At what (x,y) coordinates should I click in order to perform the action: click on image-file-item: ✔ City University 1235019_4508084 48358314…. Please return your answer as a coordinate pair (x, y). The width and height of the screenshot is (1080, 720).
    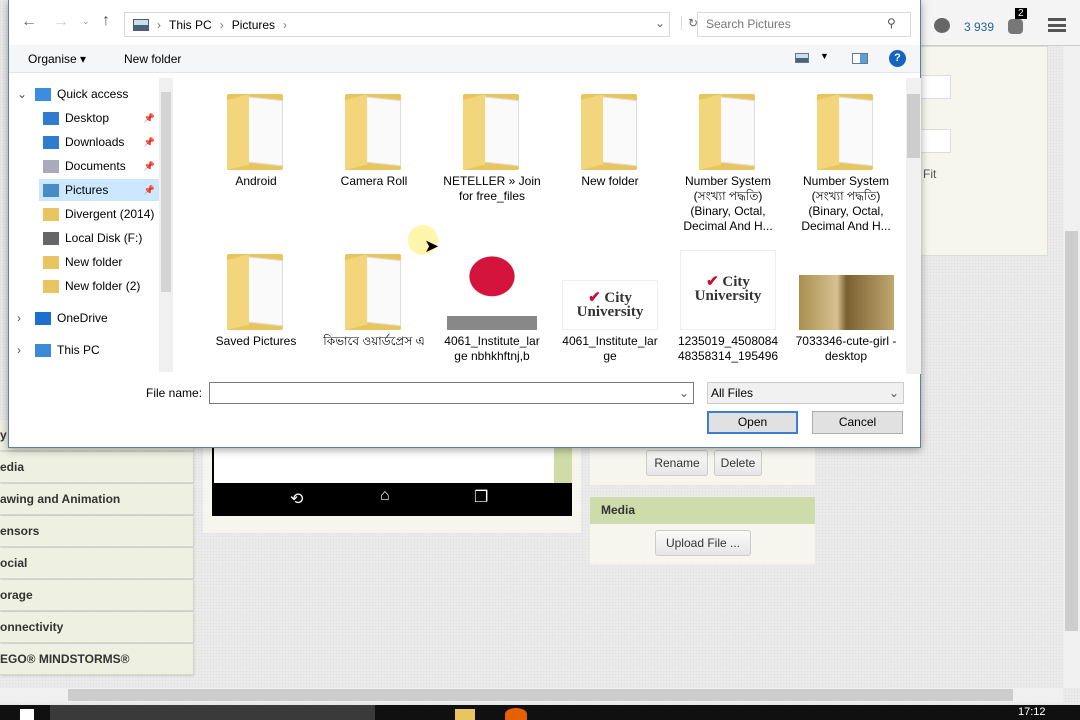
    Looking at the image, I should click on (728, 307).